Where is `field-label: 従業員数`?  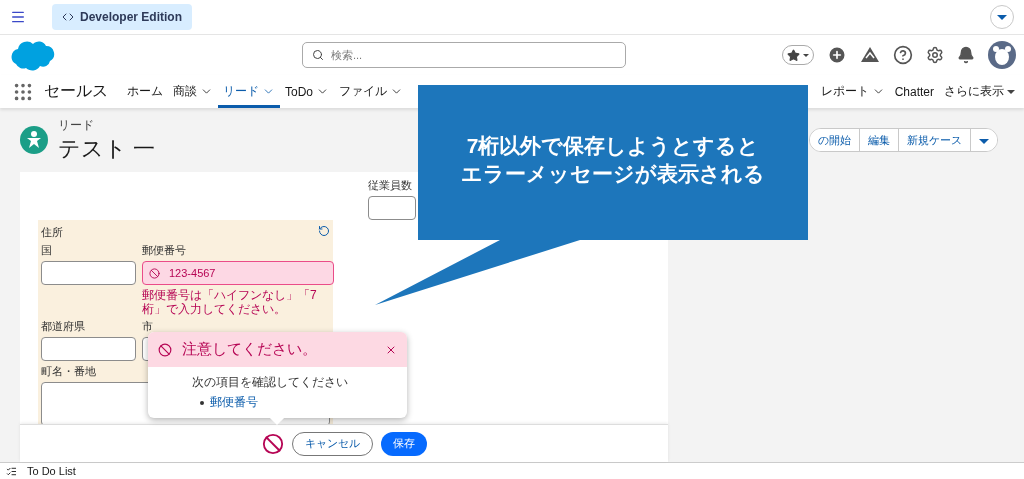
field-label: 従業員数 is located at coordinates (390, 185).